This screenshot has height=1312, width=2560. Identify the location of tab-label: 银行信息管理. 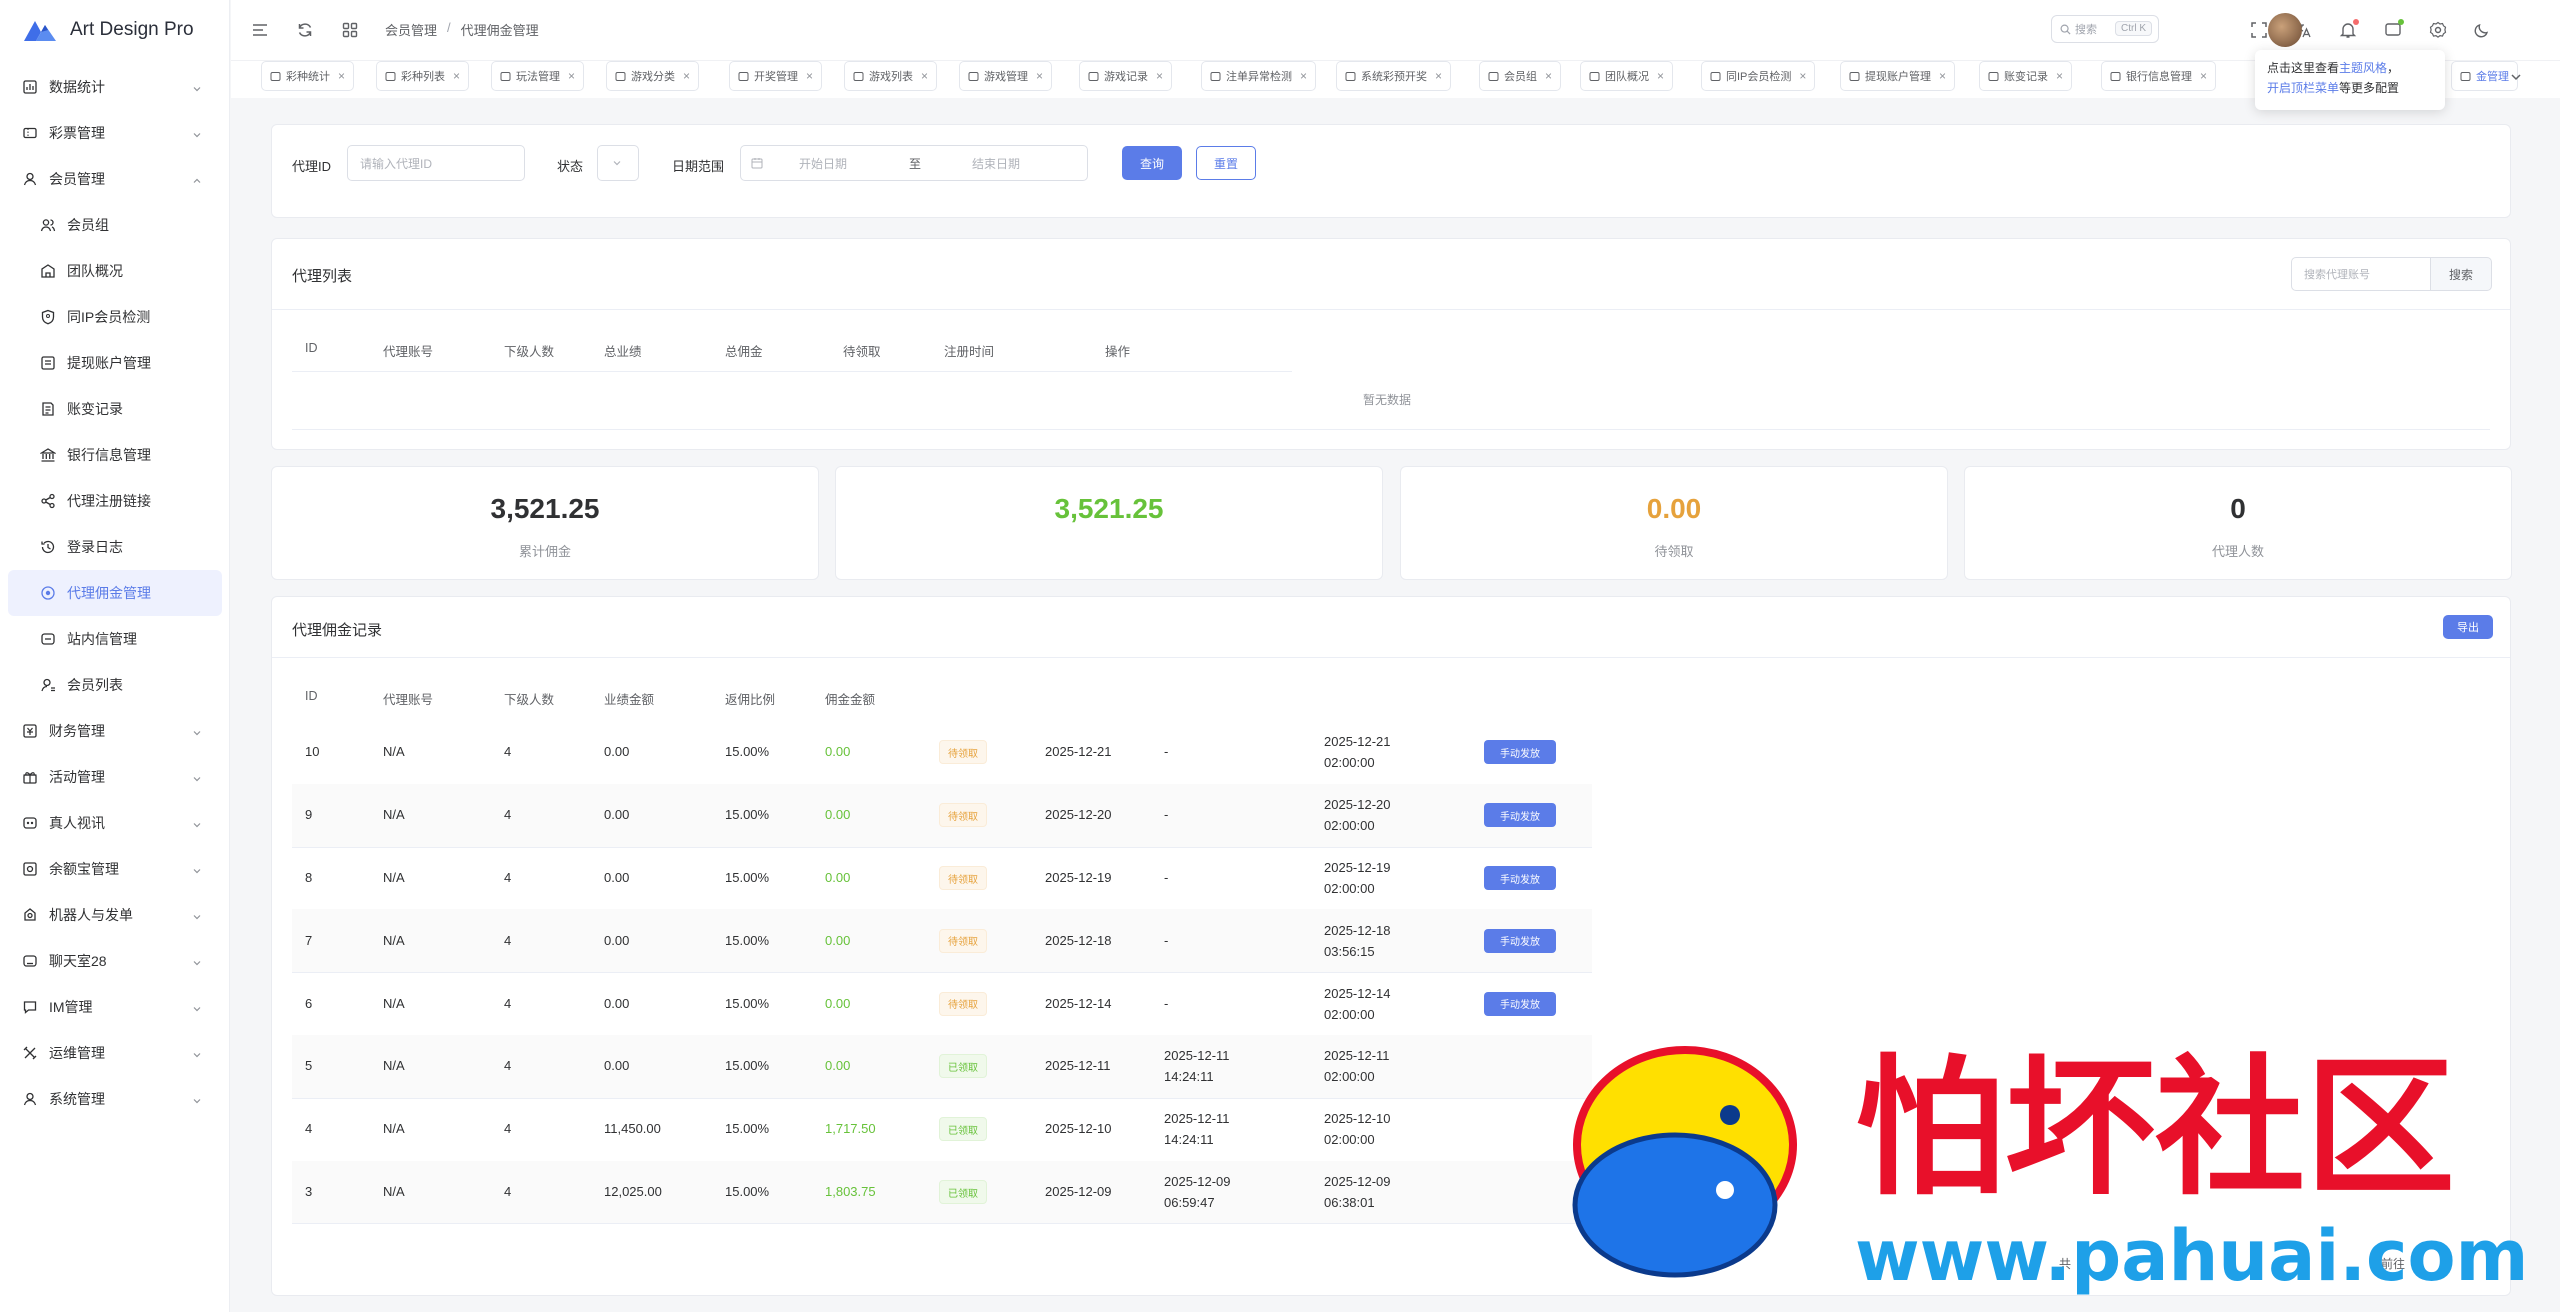
(2159, 77).